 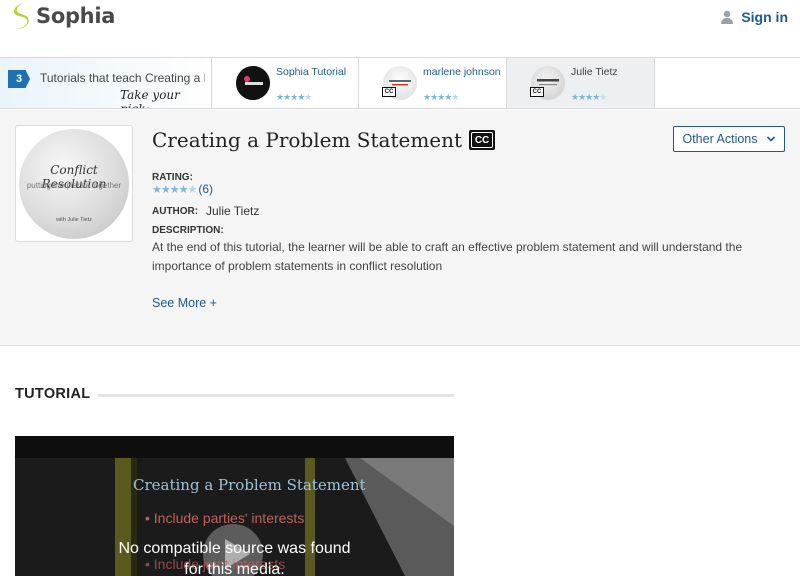 What do you see at coordinates (249, 485) in the screenshot?
I see `slide-title: Creating a Problem Statement` at bounding box center [249, 485].